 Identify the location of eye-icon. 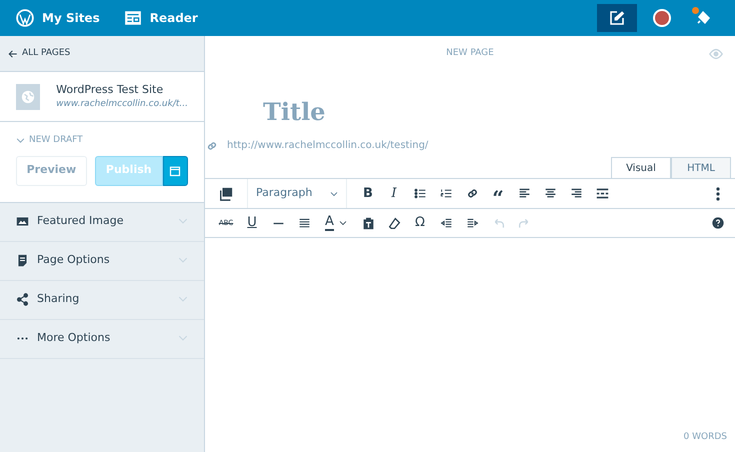
(716, 53).